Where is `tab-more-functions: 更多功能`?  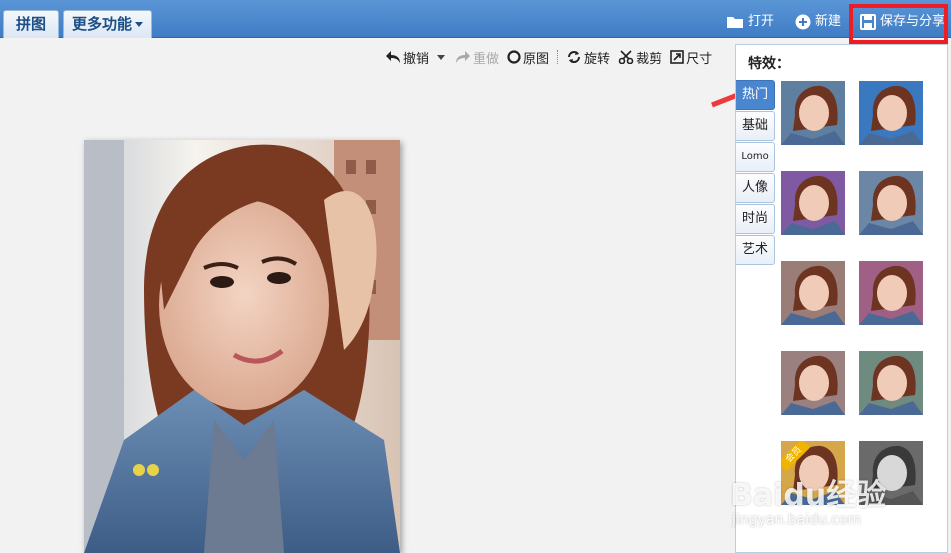 tab-more-functions: 更多功能 is located at coordinates (107, 24).